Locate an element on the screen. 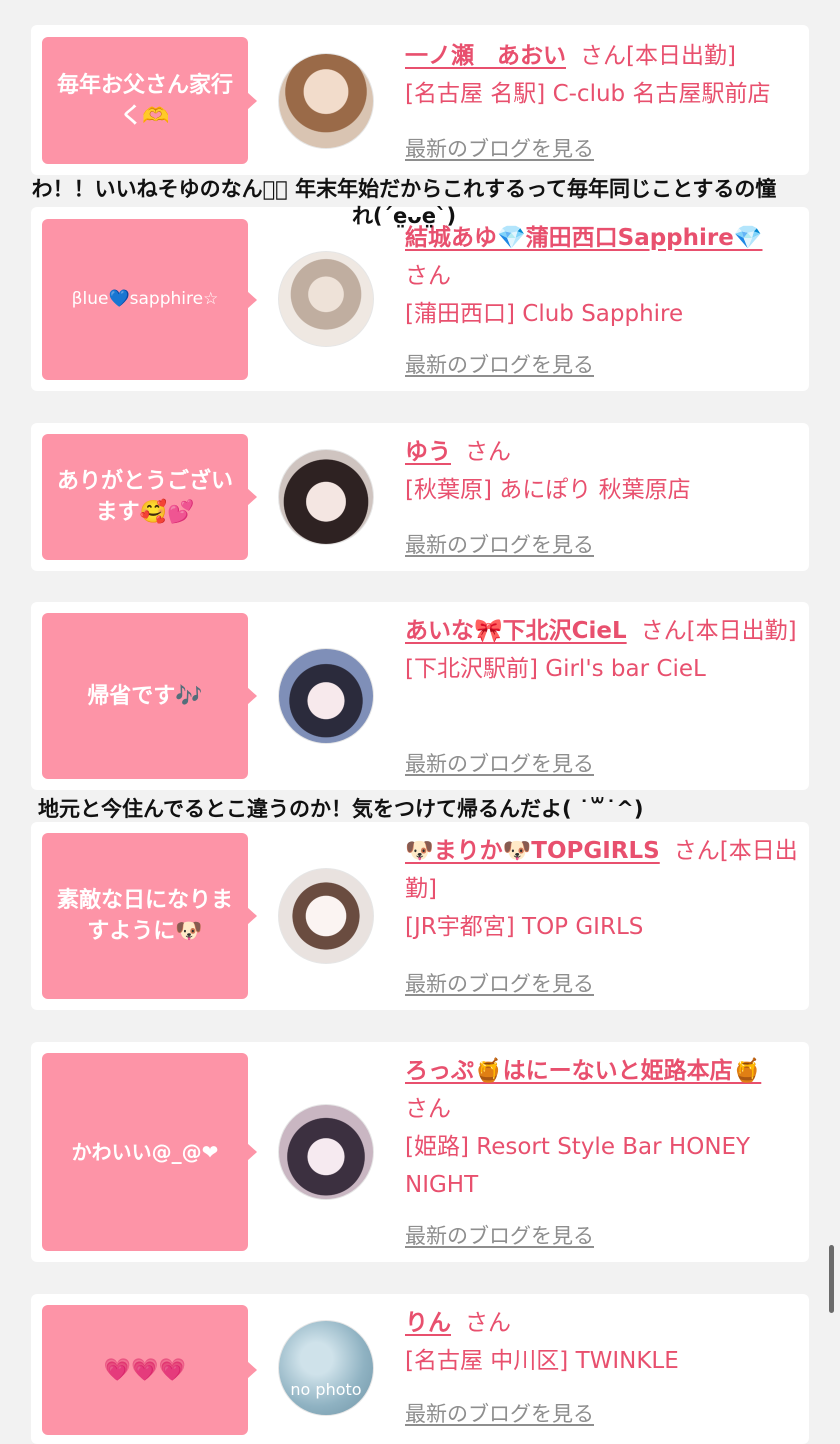  message-text: 素敵な日になりますように🐶 is located at coordinates (144, 916).